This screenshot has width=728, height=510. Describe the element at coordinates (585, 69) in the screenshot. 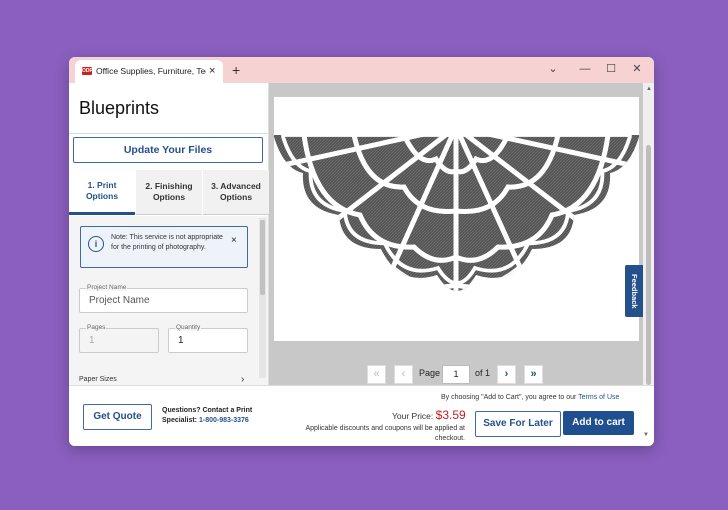

I see `minimize-button: —` at that location.